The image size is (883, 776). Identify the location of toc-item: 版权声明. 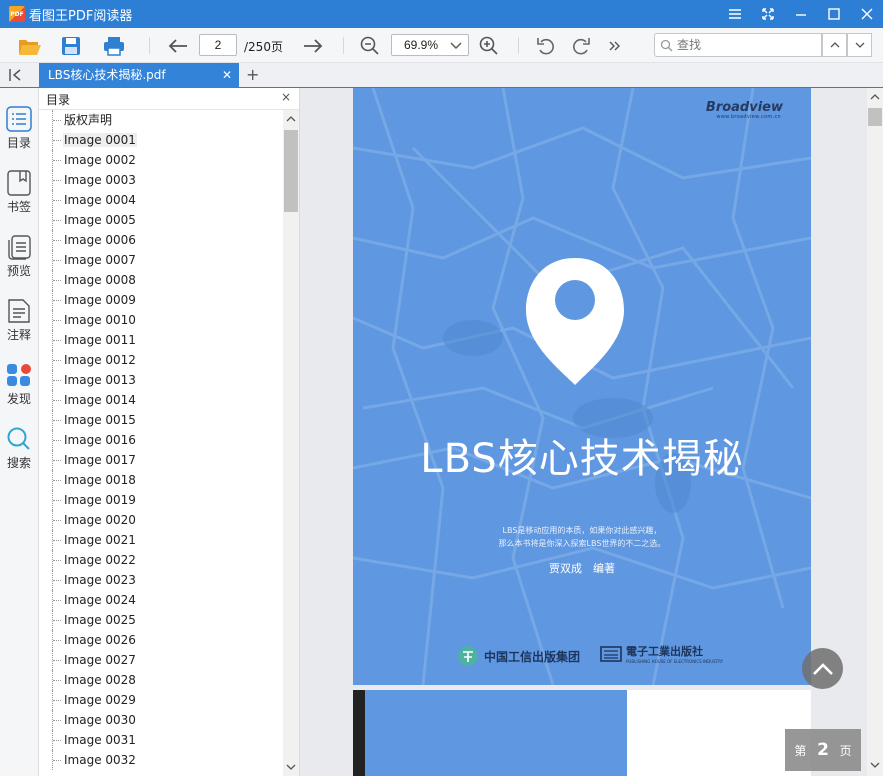
(161, 120).